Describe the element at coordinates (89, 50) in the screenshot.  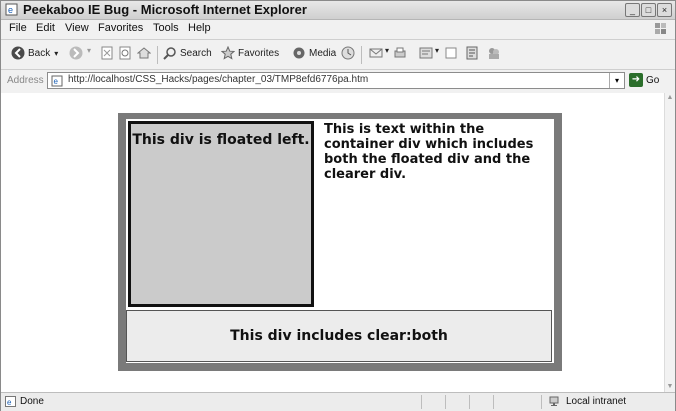
I see `forward-dropdown-icon: ▾` at that location.